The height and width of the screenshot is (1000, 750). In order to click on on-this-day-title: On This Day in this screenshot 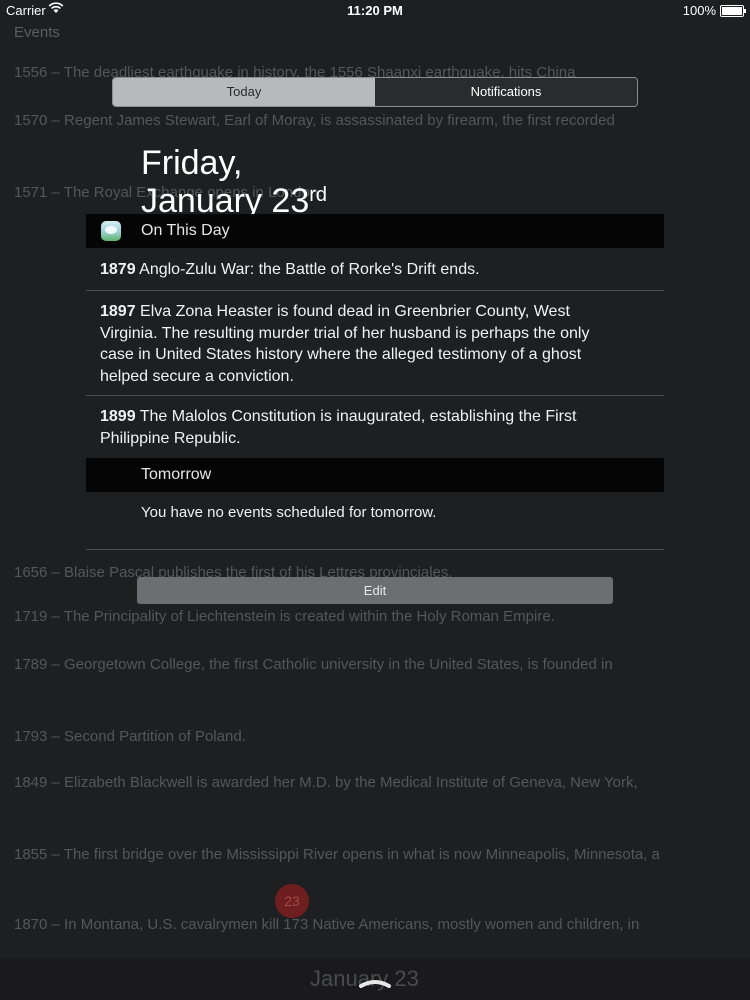, I will do `click(185, 230)`.